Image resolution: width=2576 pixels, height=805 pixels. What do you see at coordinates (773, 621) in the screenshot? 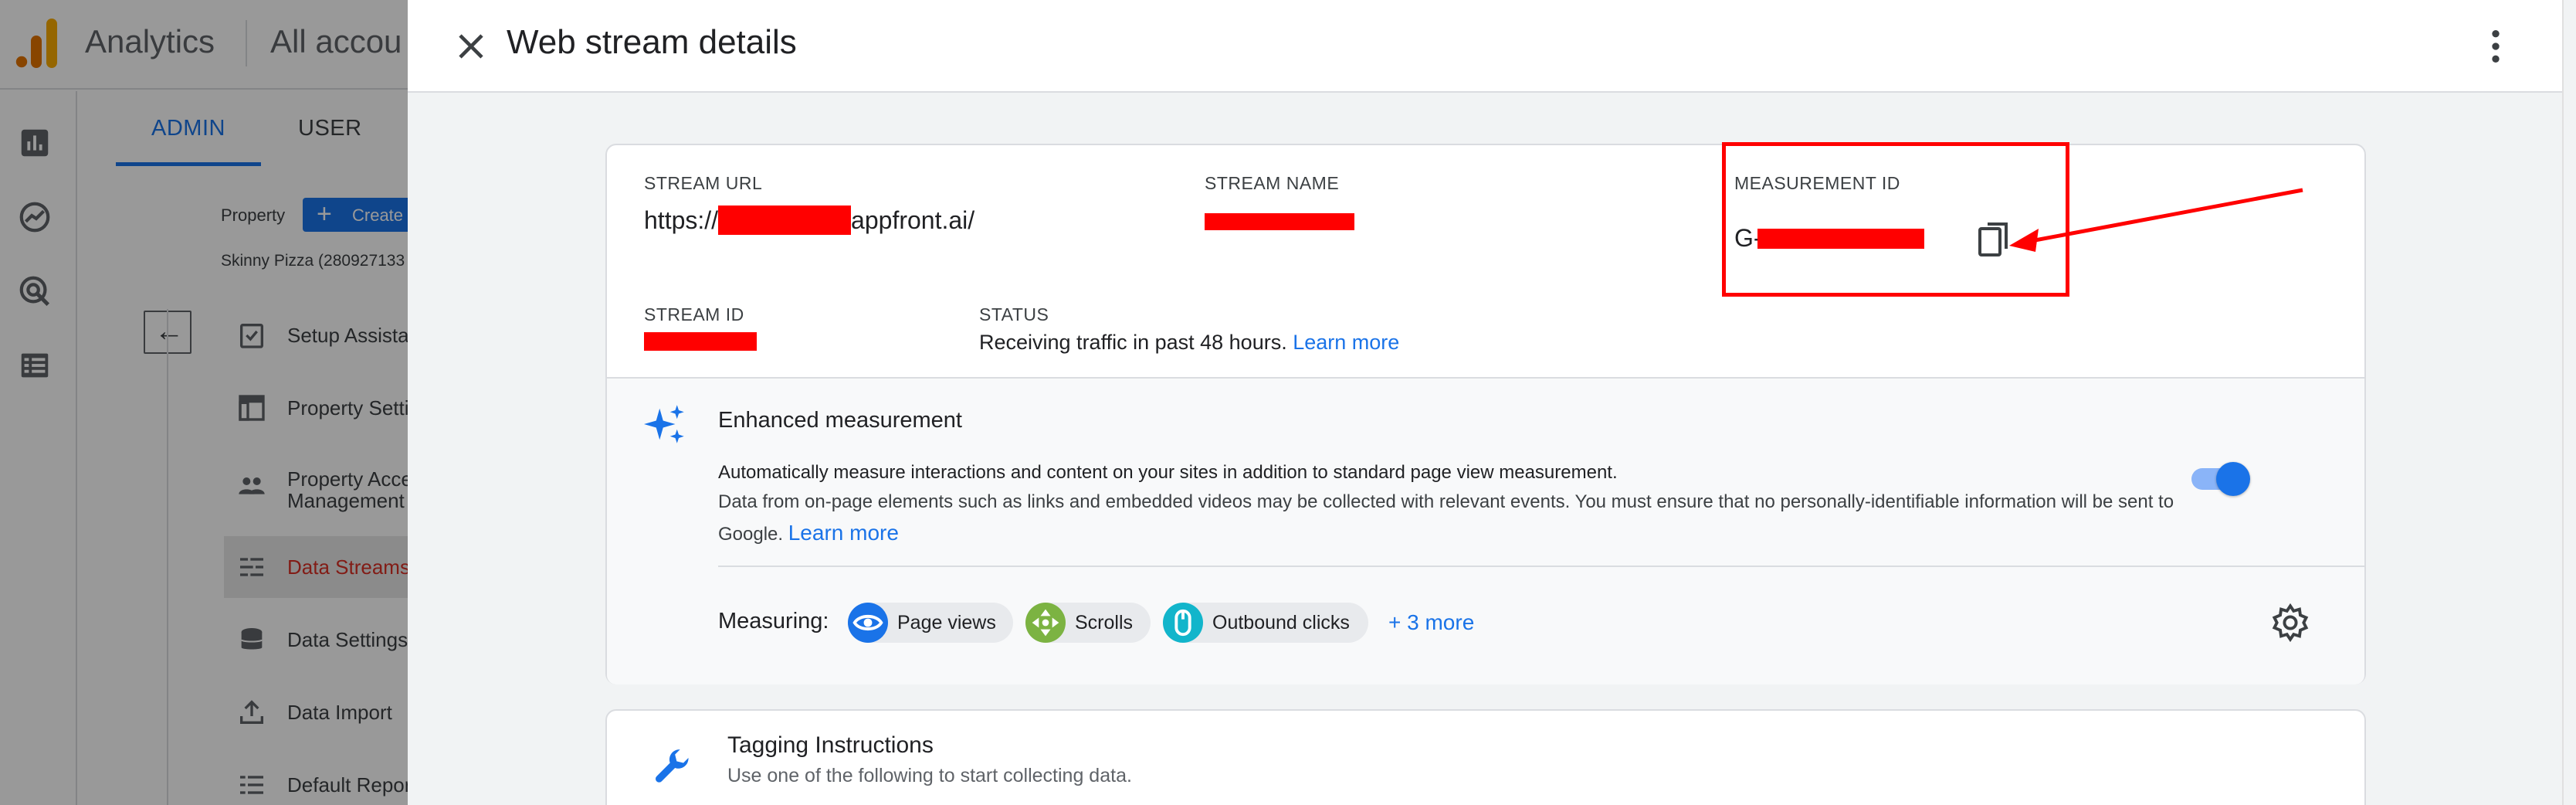
I see `measuring-label: Measuring:` at bounding box center [773, 621].